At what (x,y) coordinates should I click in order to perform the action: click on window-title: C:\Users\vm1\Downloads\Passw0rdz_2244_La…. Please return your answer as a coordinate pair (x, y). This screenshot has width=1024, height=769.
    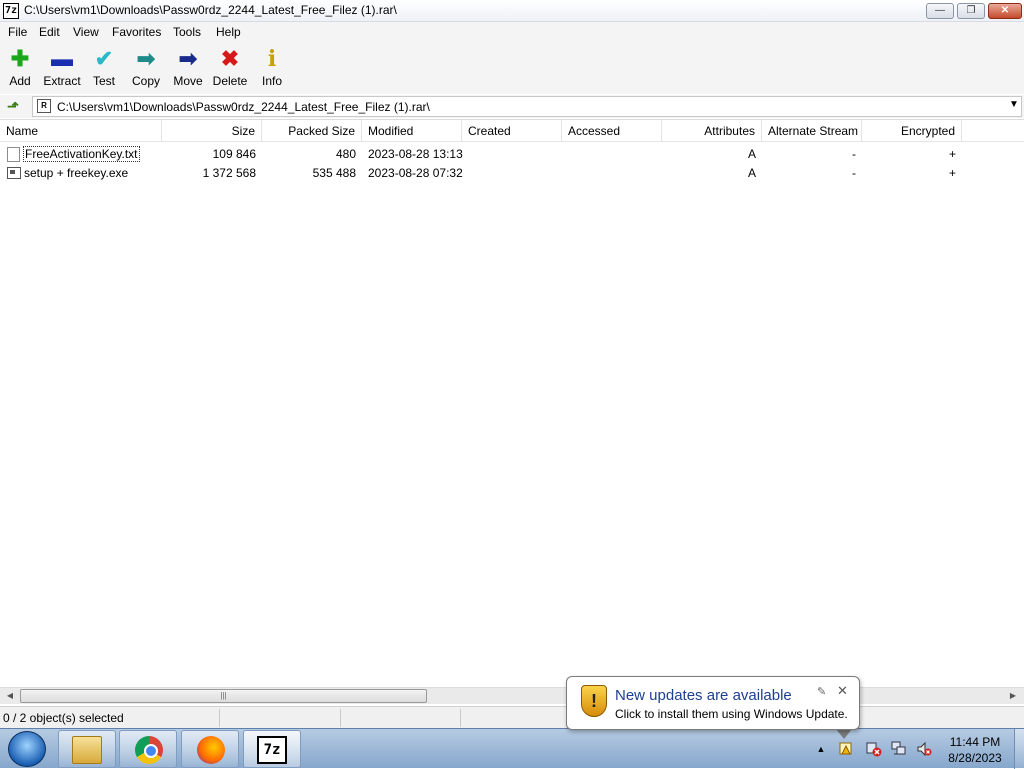
    Looking at the image, I should click on (210, 10).